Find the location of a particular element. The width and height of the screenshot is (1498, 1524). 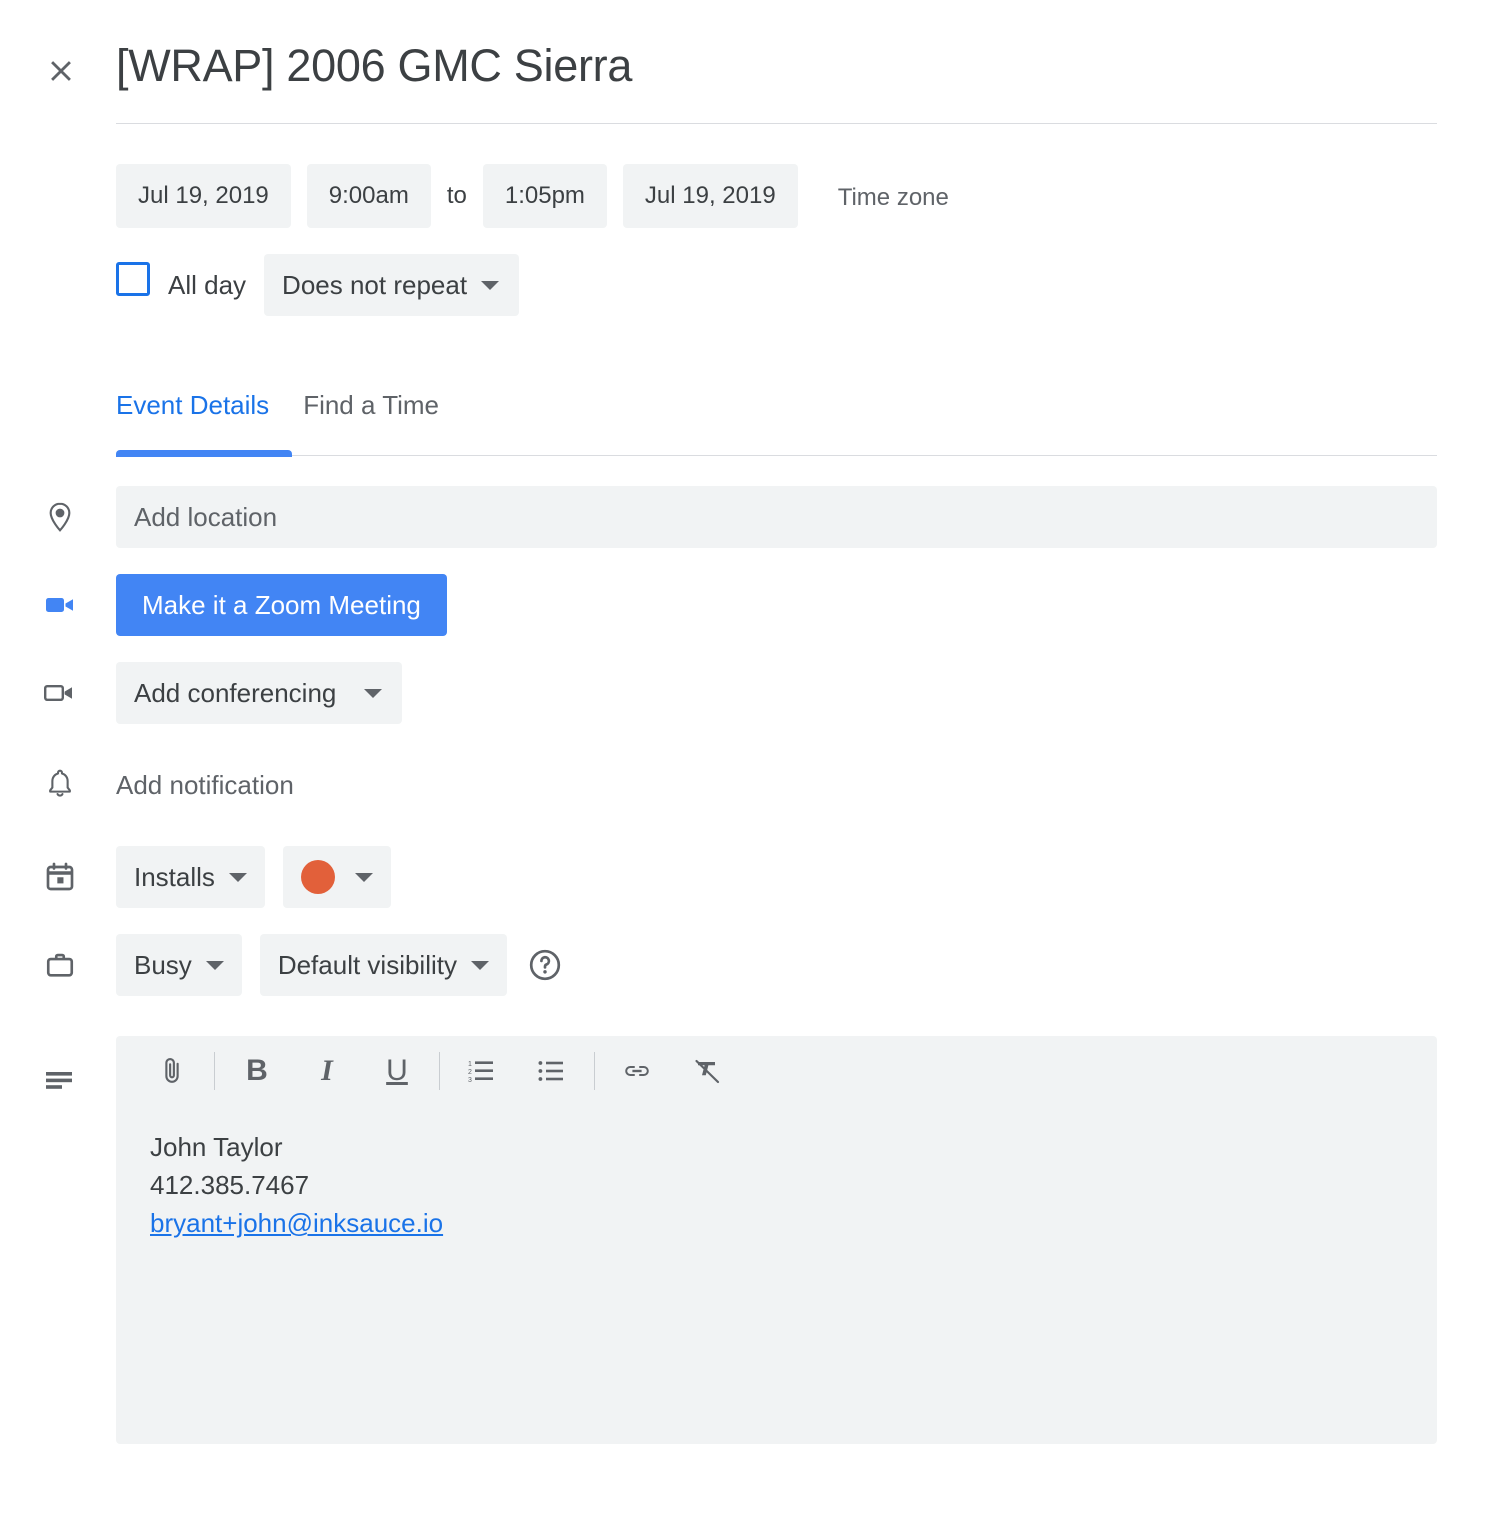

busy-value: Busy is located at coordinates (163, 964).